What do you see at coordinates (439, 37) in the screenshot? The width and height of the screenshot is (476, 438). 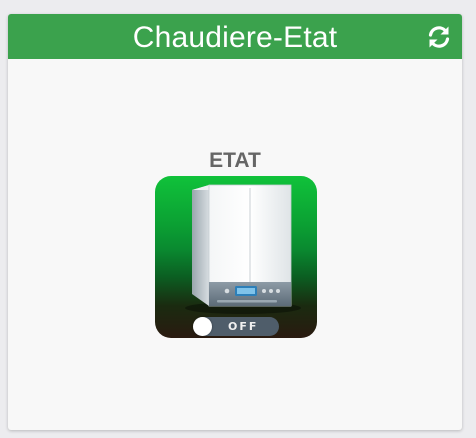 I see `refresh-icon` at bounding box center [439, 37].